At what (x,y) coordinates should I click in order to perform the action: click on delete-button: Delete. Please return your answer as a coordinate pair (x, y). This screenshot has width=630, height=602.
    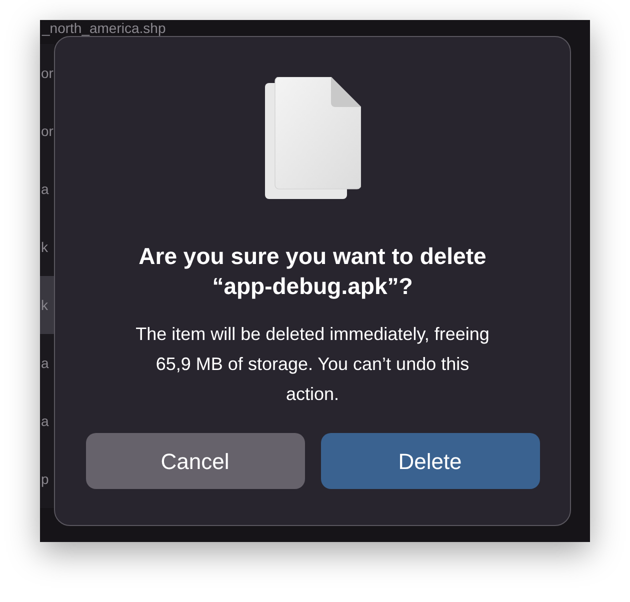
    Looking at the image, I should click on (430, 461).